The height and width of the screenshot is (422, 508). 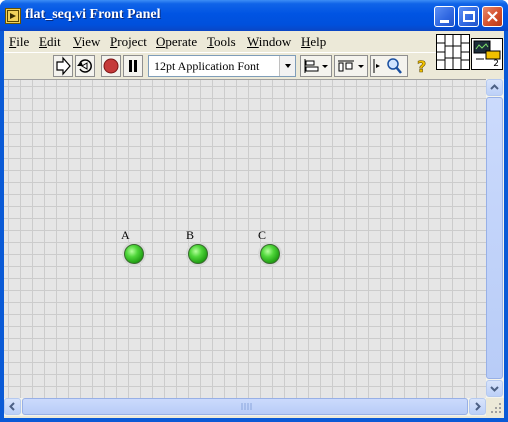 I want to click on distribute-objects-button, so click(x=351, y=66).